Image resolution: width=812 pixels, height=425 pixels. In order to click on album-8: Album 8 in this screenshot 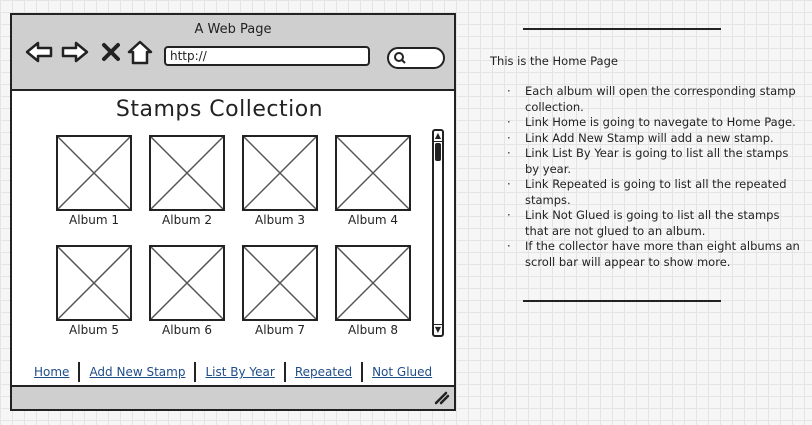, I will do `click(373, 291)`.